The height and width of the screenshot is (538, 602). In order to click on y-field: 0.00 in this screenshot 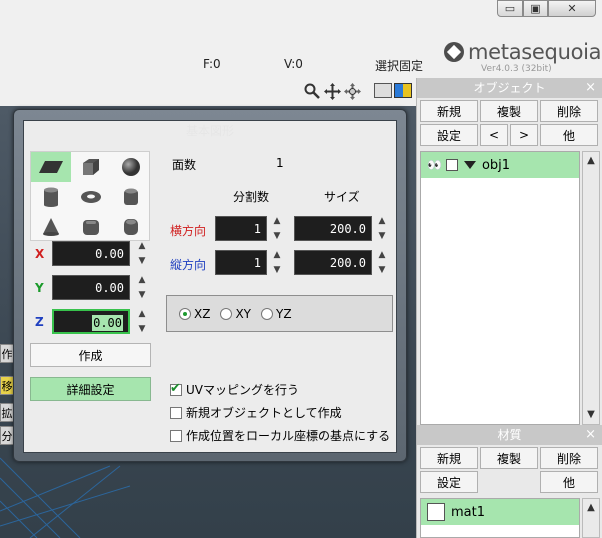, I will do `click(91, 287)`.